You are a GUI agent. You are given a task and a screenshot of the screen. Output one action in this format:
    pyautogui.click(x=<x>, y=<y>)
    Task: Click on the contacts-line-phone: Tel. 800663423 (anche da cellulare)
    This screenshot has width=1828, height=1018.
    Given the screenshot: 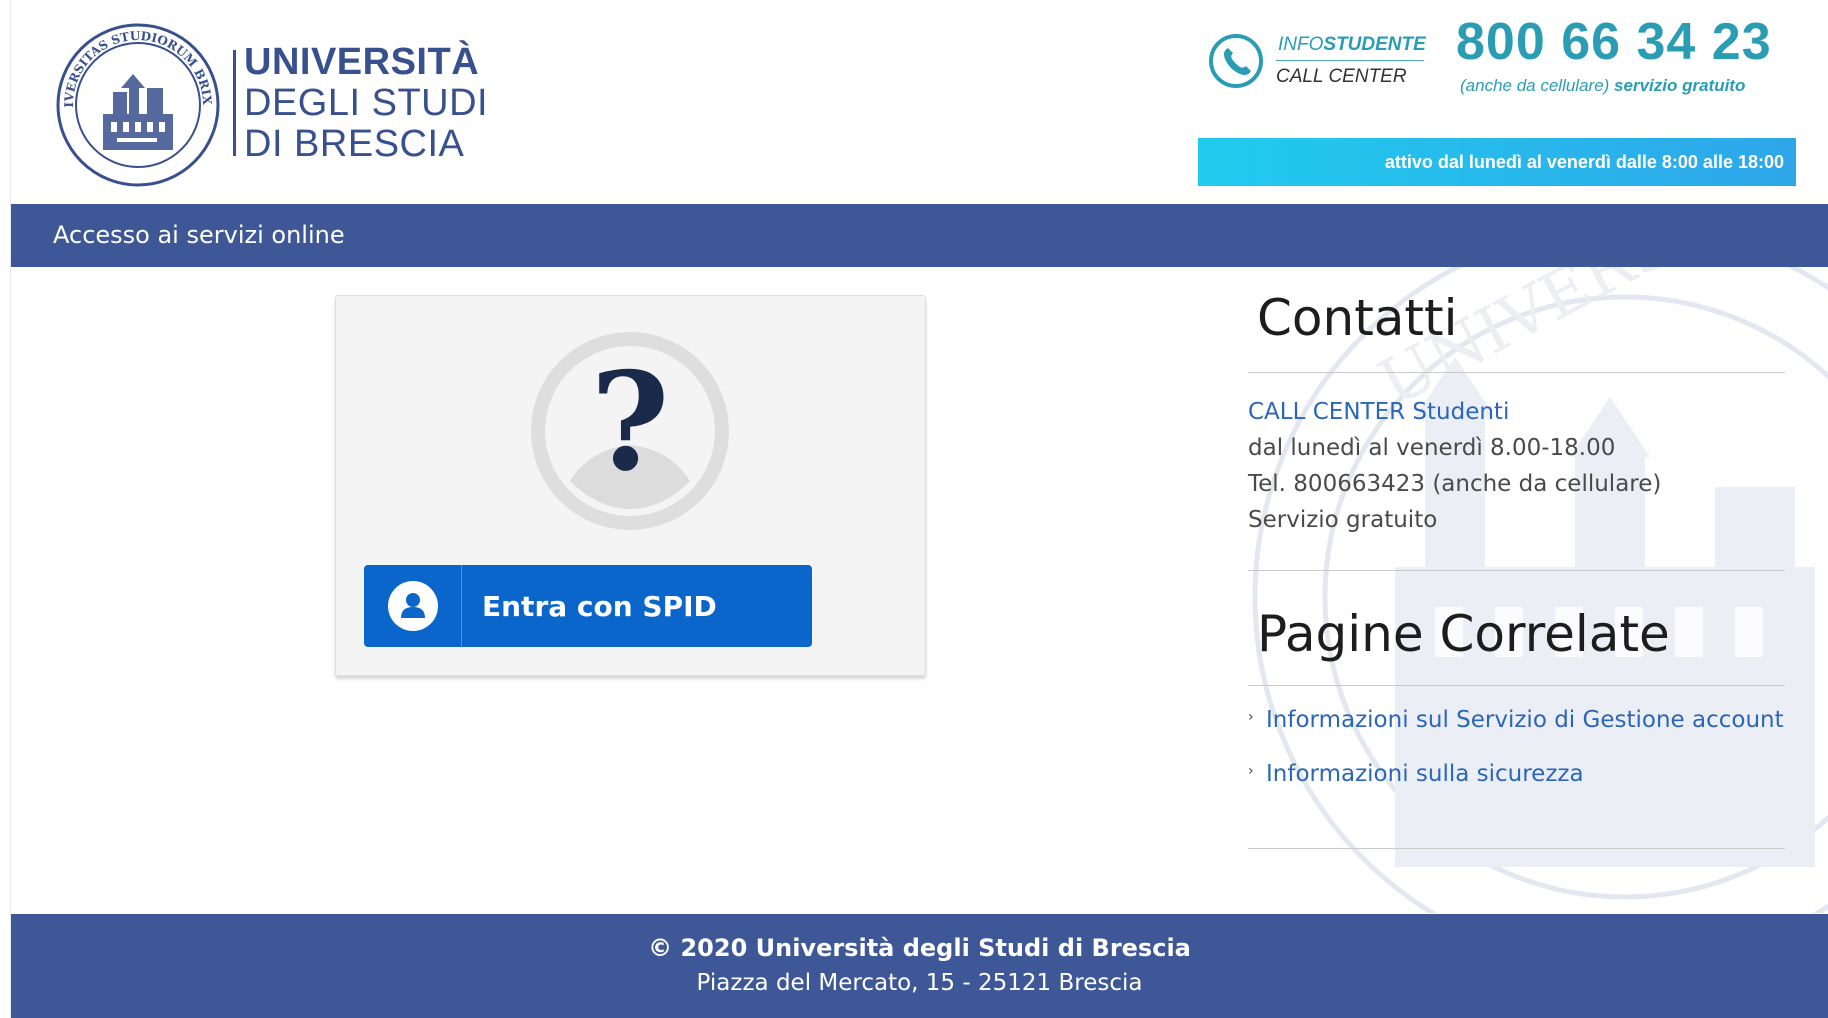 What is the action you would take?
    pyautogui.click(x=1455, y=484)
    